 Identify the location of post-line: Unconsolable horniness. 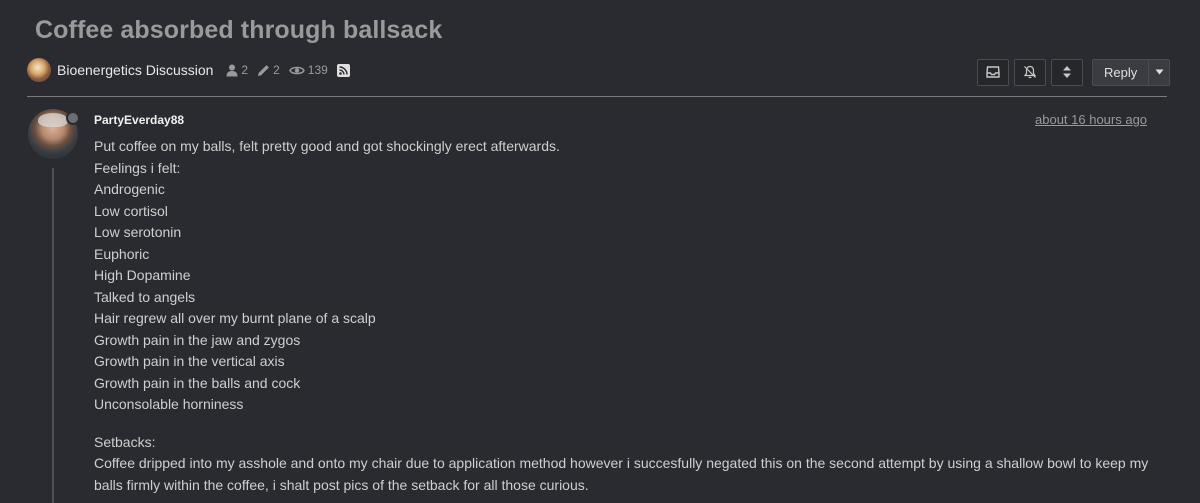
(169, 404).